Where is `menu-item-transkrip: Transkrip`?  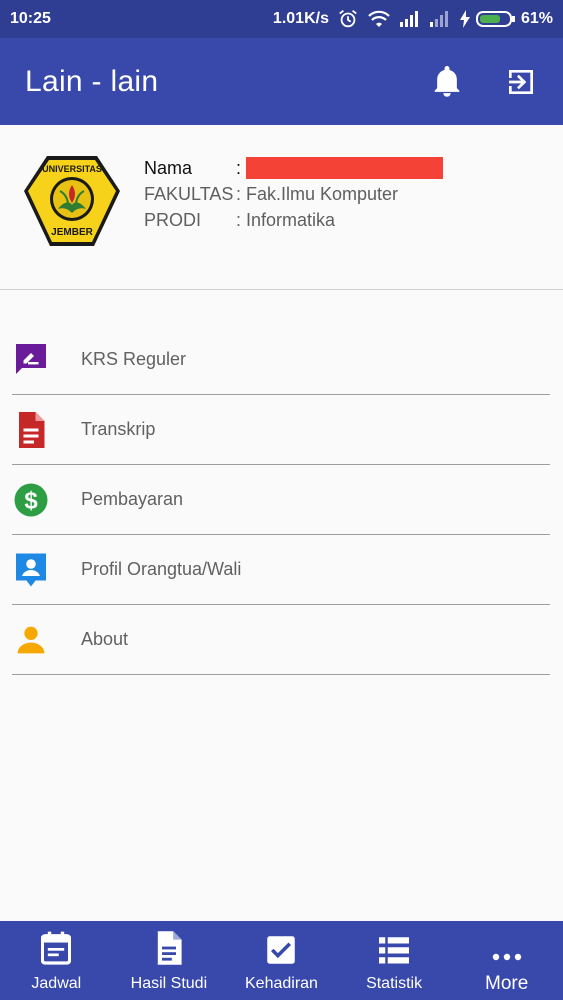 menu-item-transkrip: Transkrip is located at coordinates (281, 430).